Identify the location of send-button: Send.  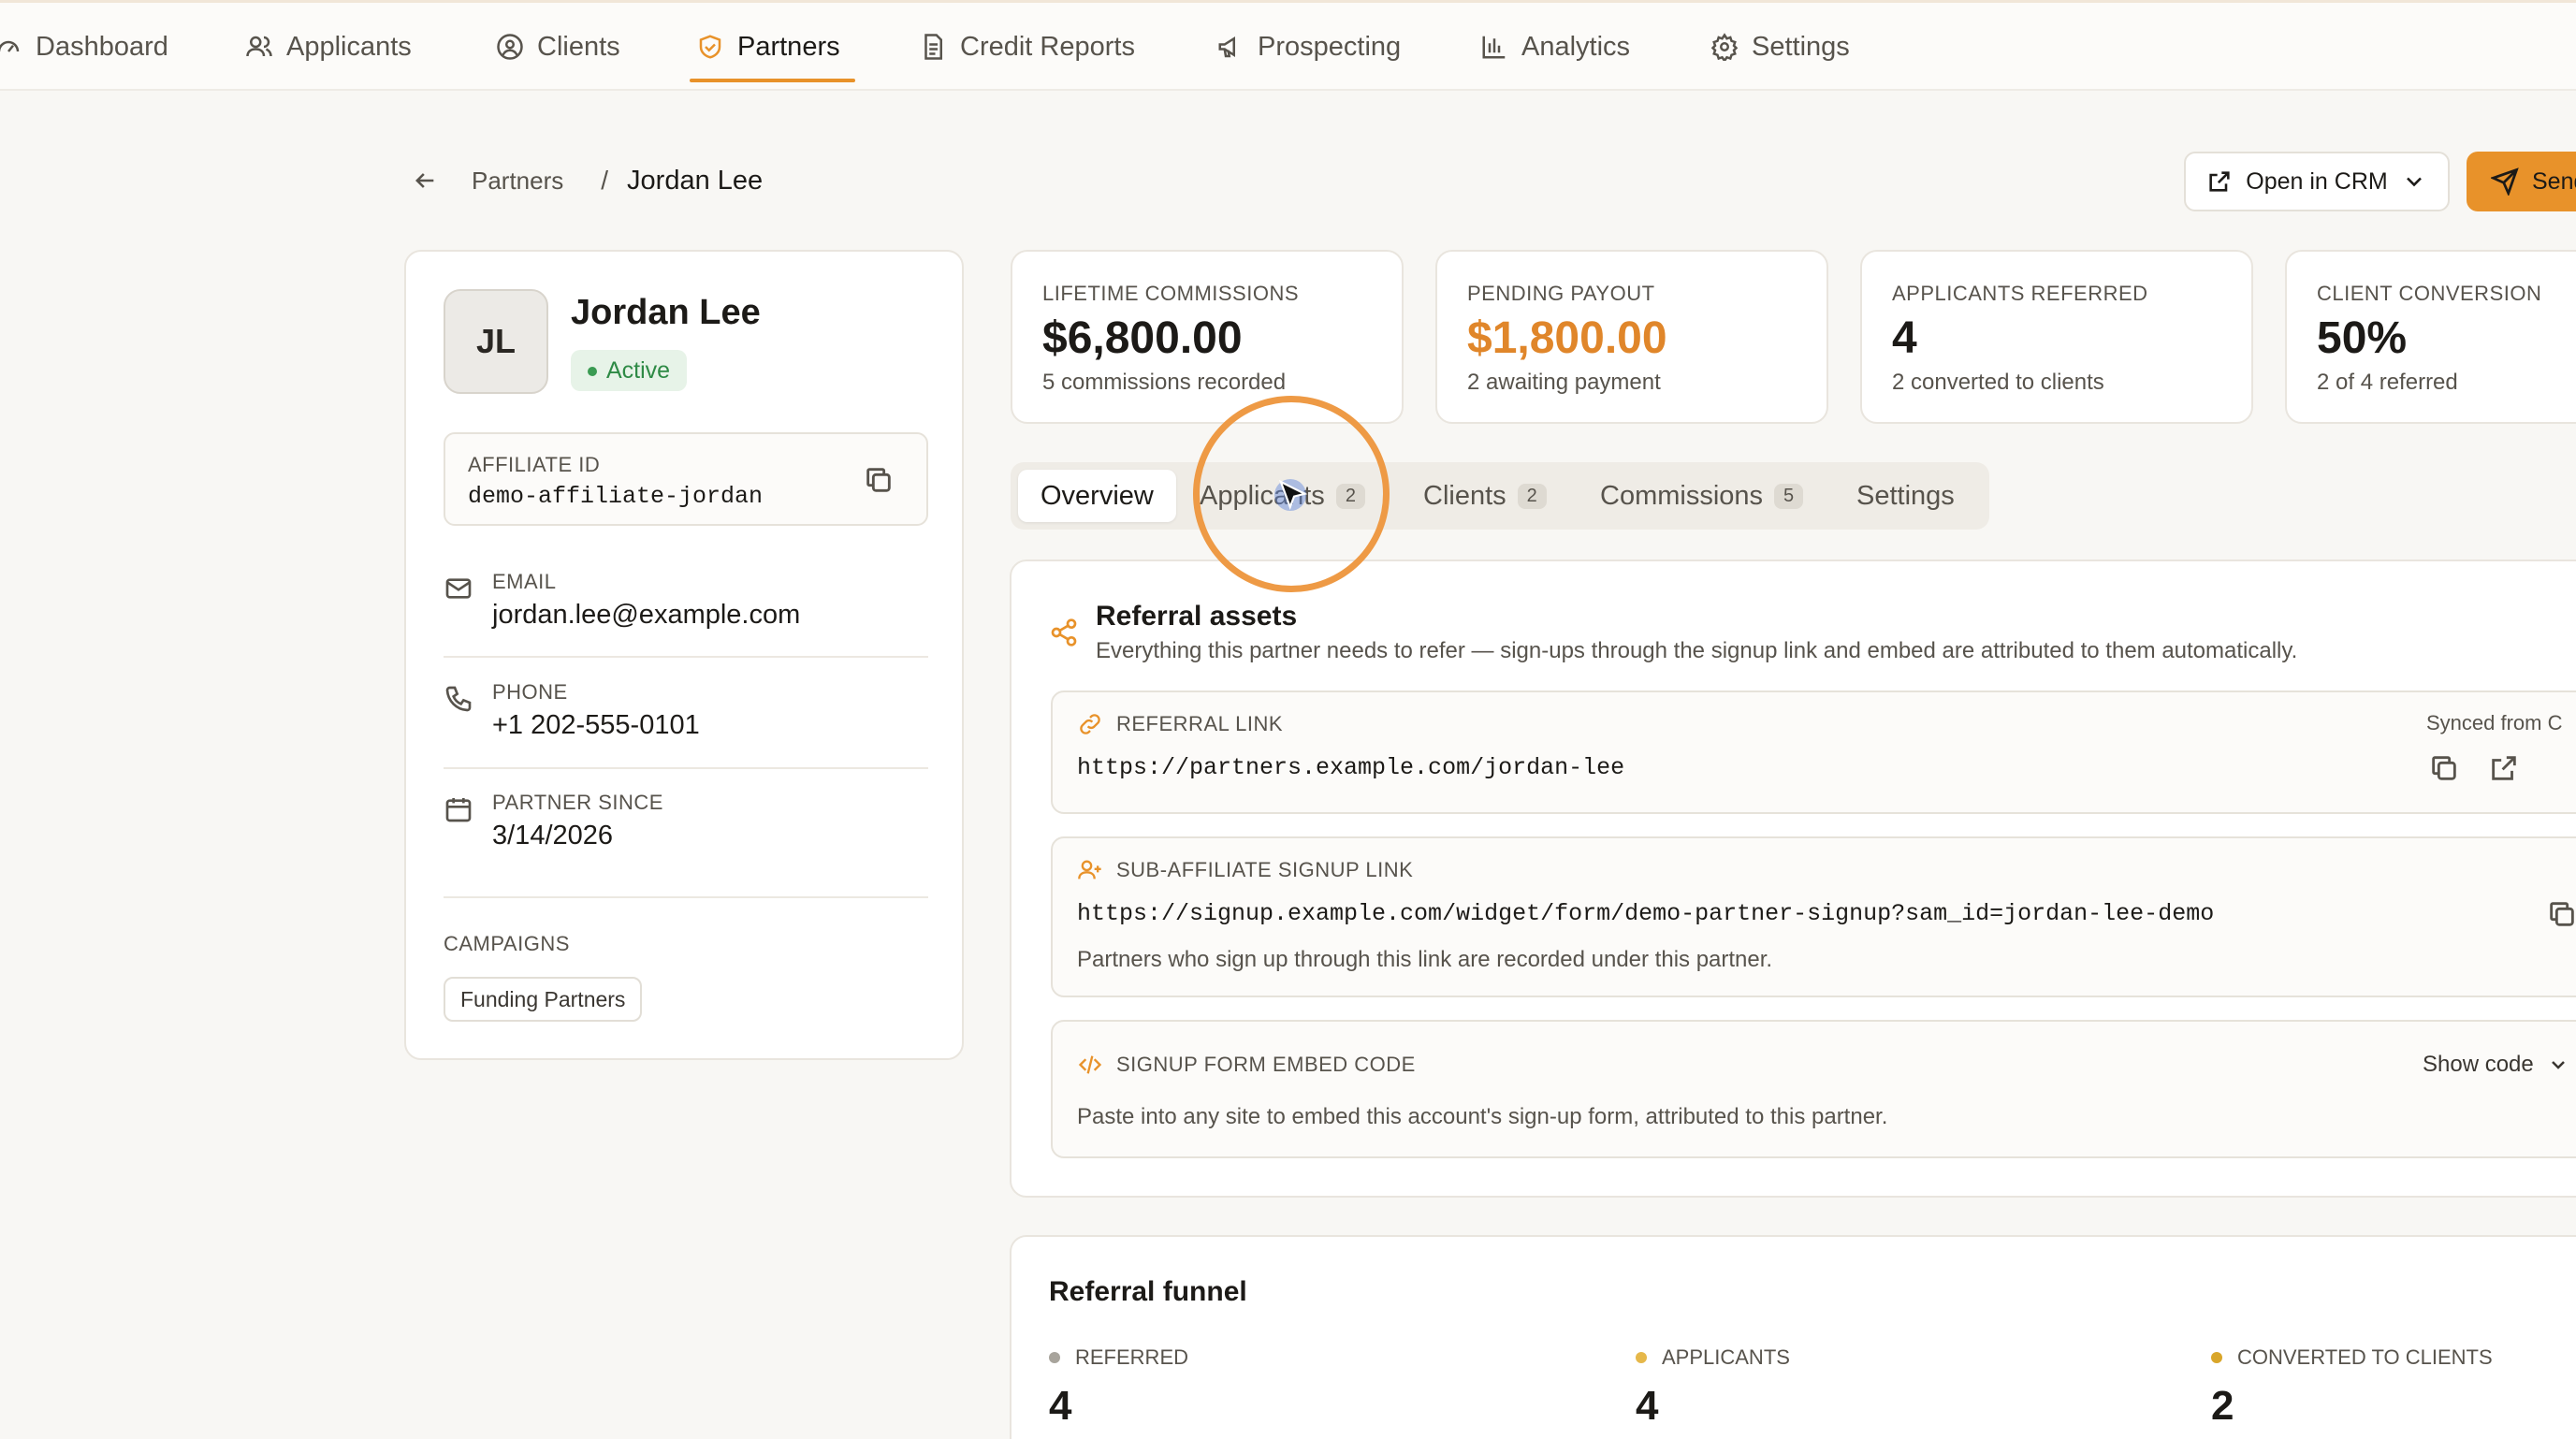
(2521, 182).